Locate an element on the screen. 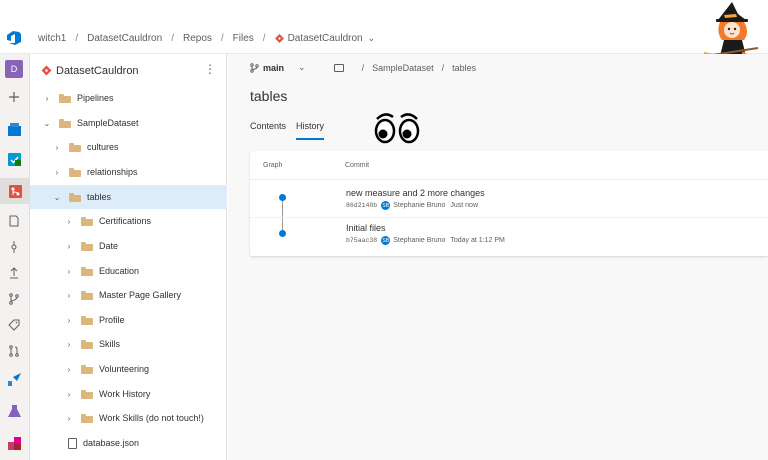 This screenshot has height=460, width=768. column-header-graph: Graph is located at coordinates (273, 165).